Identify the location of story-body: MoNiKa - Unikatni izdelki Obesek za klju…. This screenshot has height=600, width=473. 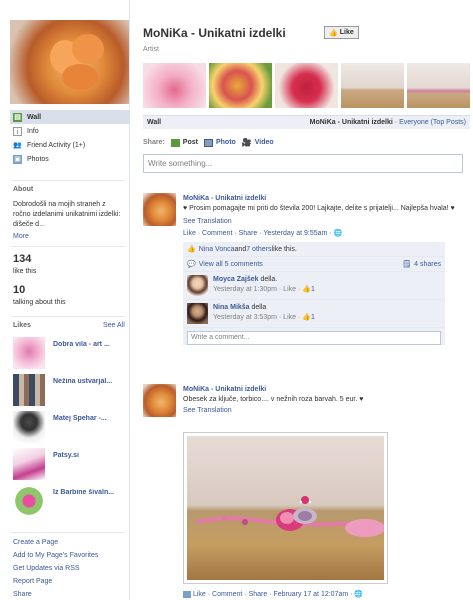
(325, 400).